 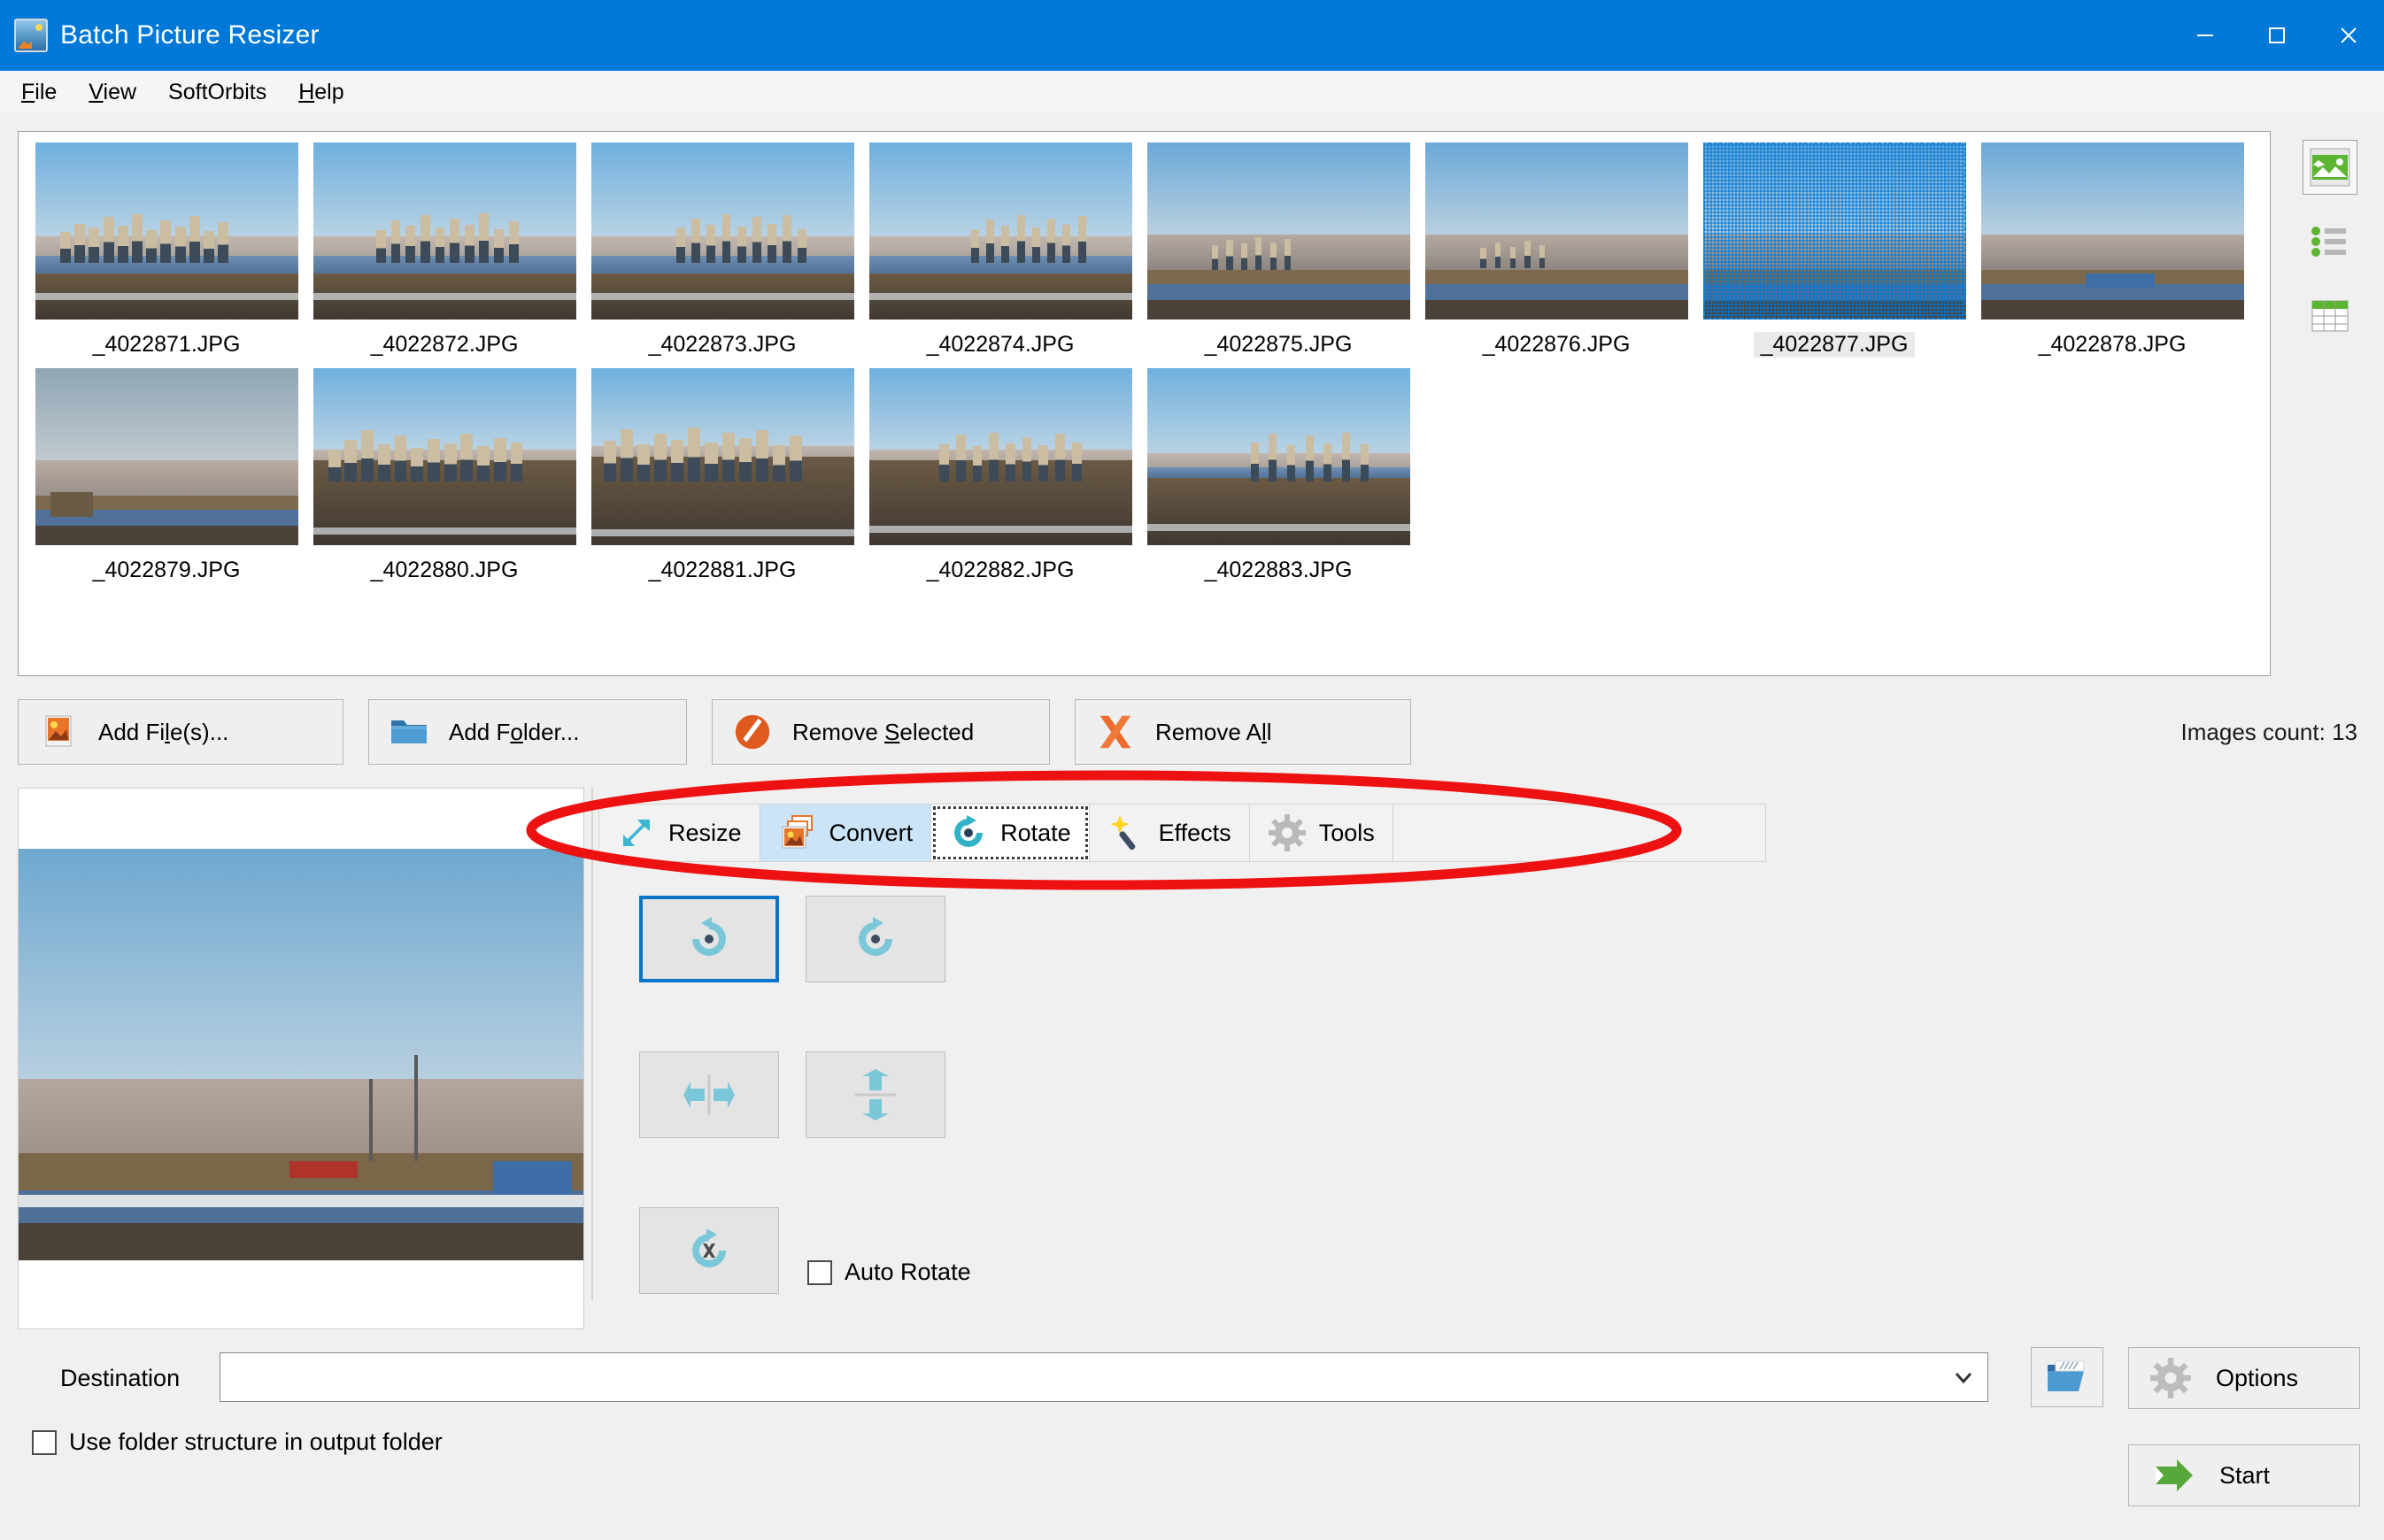 I want to click on view-mode-list-button, so click(x=2330, y=242).